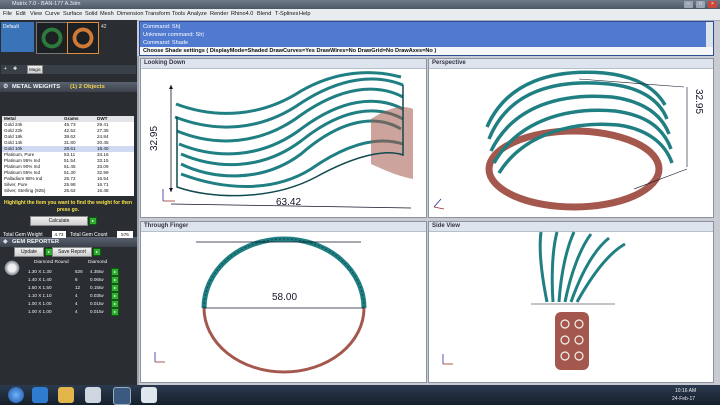 This screenshot has width=720, height=405. I want to click on gem-count: 12, so click(78, 287).